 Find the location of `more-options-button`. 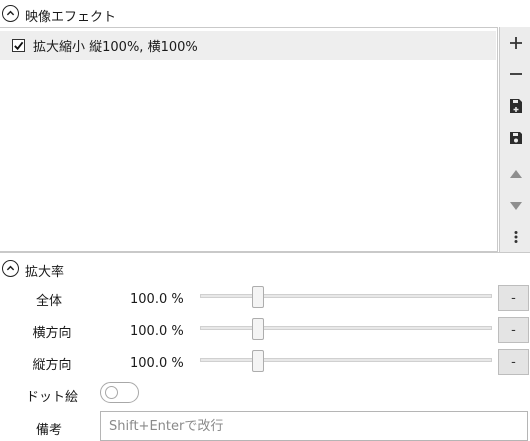

more-options-button is located at coordinates (515, 236).